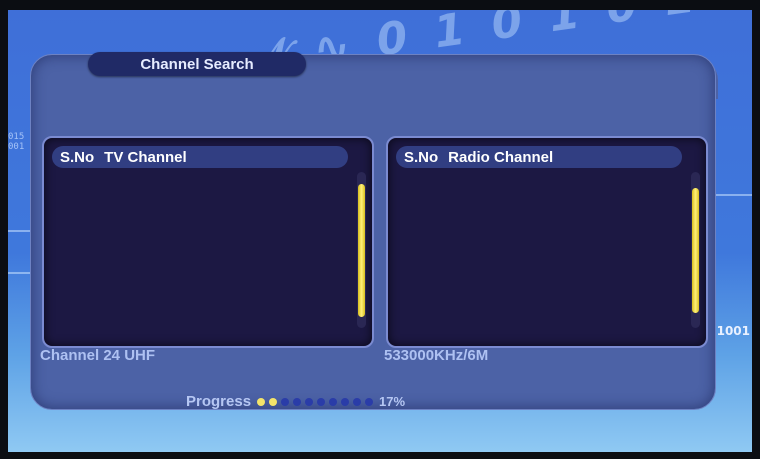 The image size is (760, 459). What do you see at coordinates (392, 401) in the screenshot?
I see `progress-value: 17%` at bounding box center [392, 401].